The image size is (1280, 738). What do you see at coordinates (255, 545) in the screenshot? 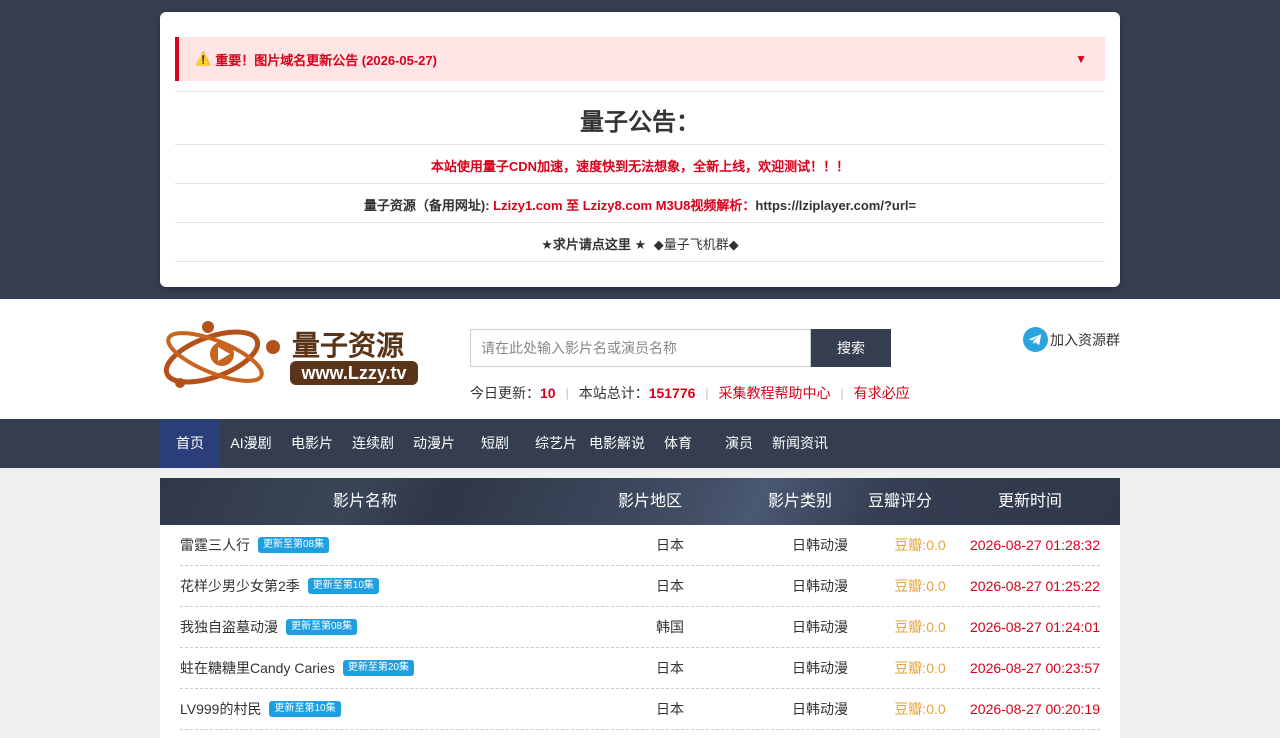
I see `video-title-cell: 雷霆三人行 更新至第08集` at bounding box center [255, 545].